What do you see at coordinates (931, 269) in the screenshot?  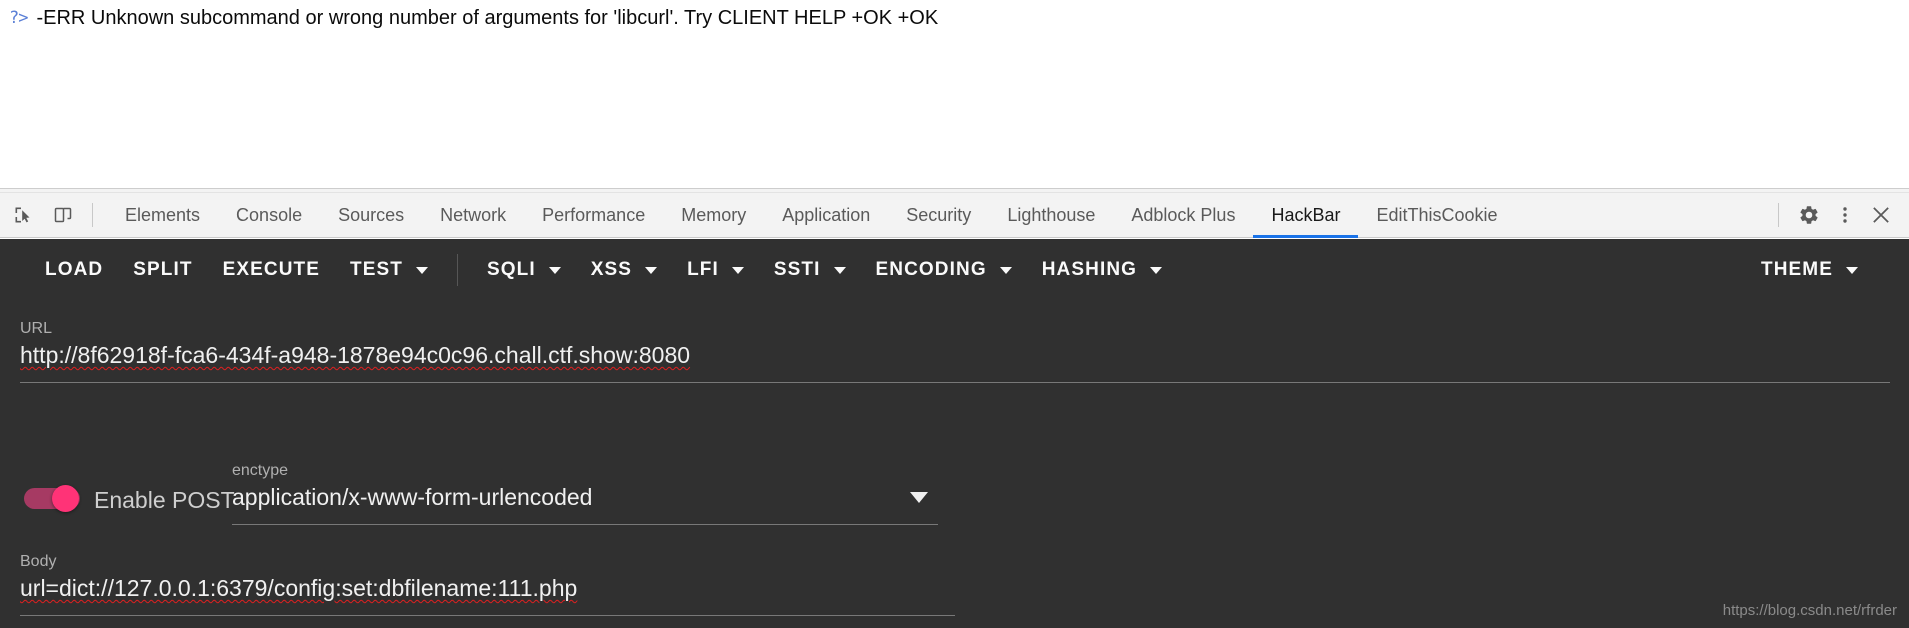 I see `menu-label: ENCODING` at bounding box center [931, 269].